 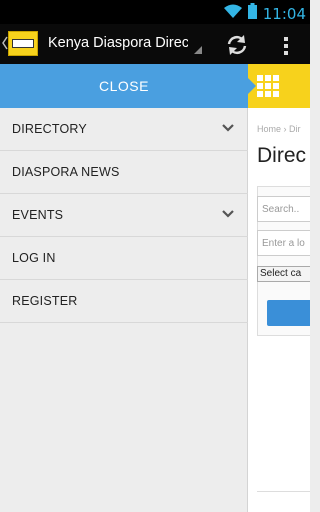 What do you see at coordinates (155, 12) in the screenshot?
I see `status-bar: 11:04` at bounding box center [155, 12].